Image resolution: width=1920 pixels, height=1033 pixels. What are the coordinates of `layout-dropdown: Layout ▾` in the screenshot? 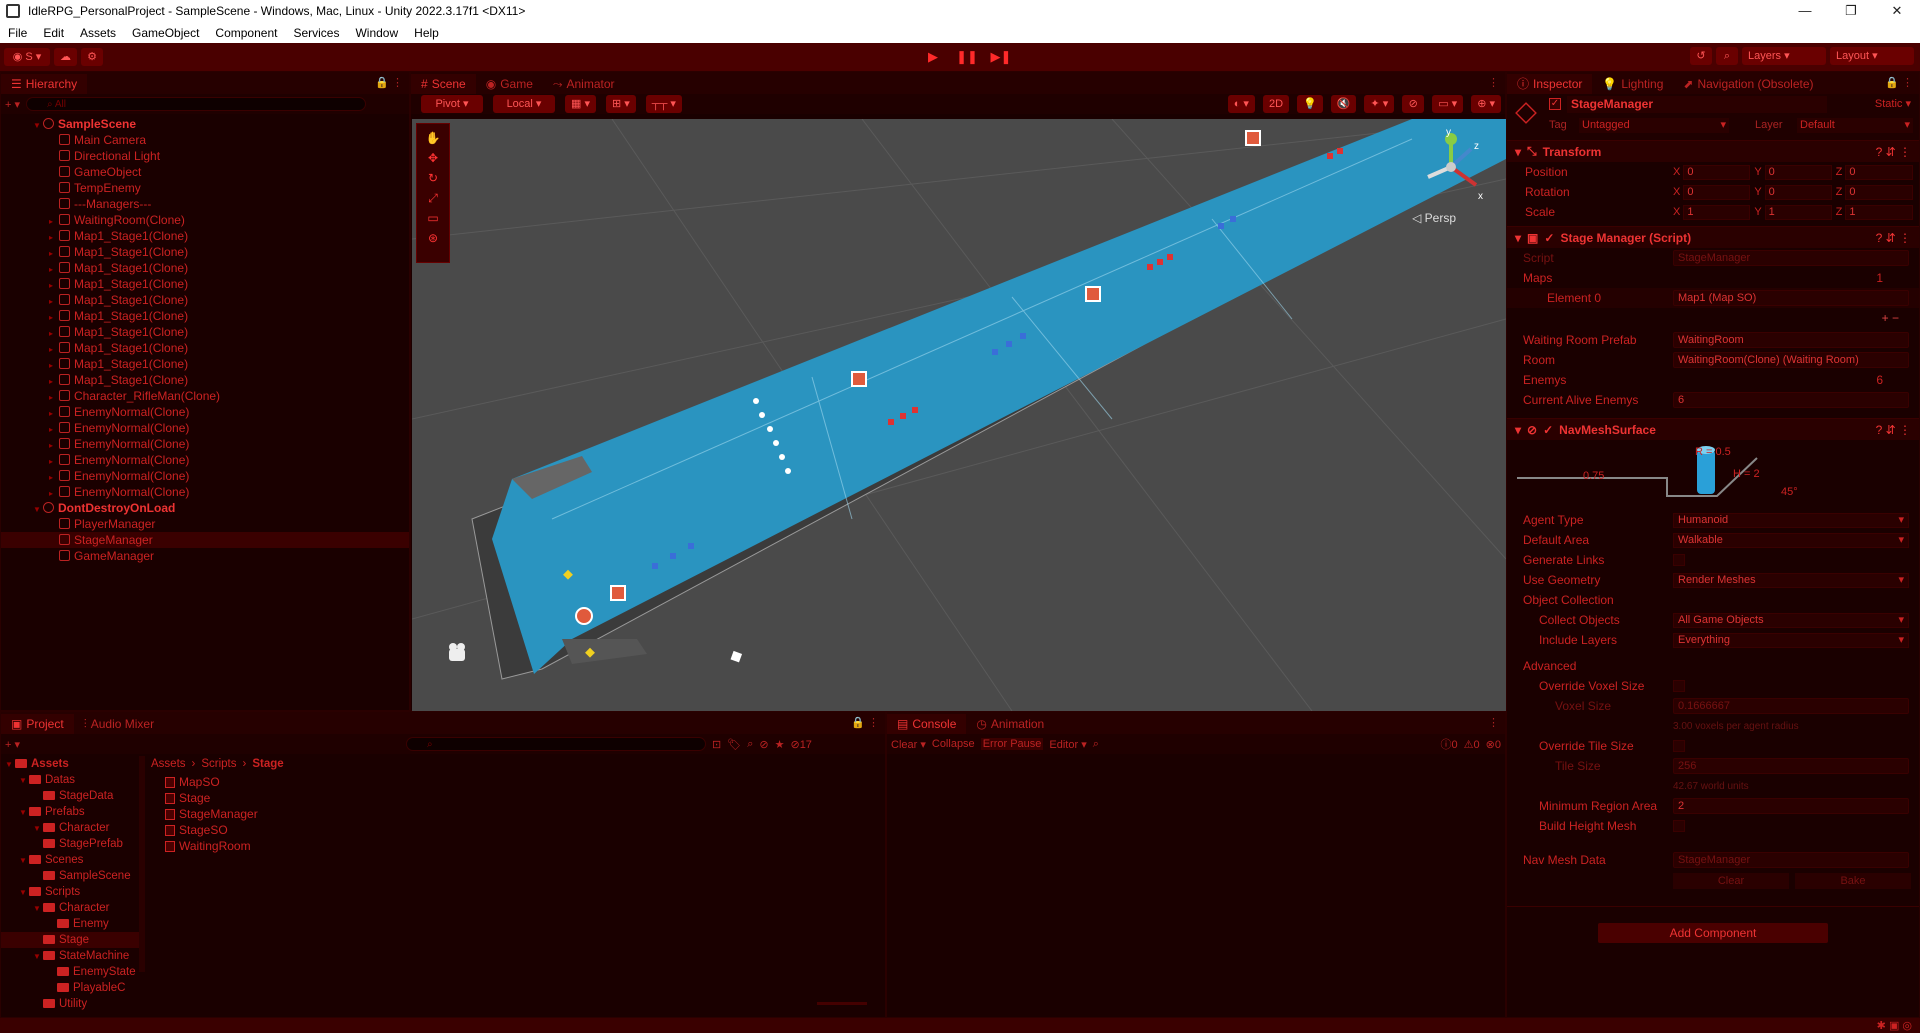 It's located at (1872, 56).